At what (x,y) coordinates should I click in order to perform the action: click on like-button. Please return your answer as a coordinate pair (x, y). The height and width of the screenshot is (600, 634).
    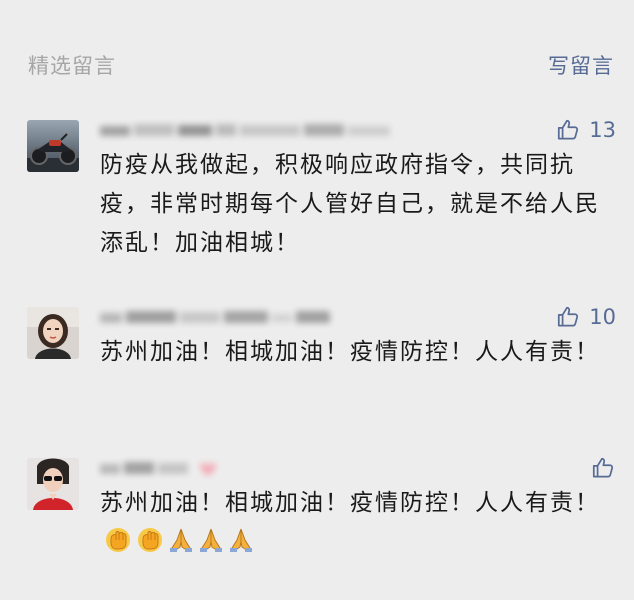
    Looking at the image, I should click on (603, 468).